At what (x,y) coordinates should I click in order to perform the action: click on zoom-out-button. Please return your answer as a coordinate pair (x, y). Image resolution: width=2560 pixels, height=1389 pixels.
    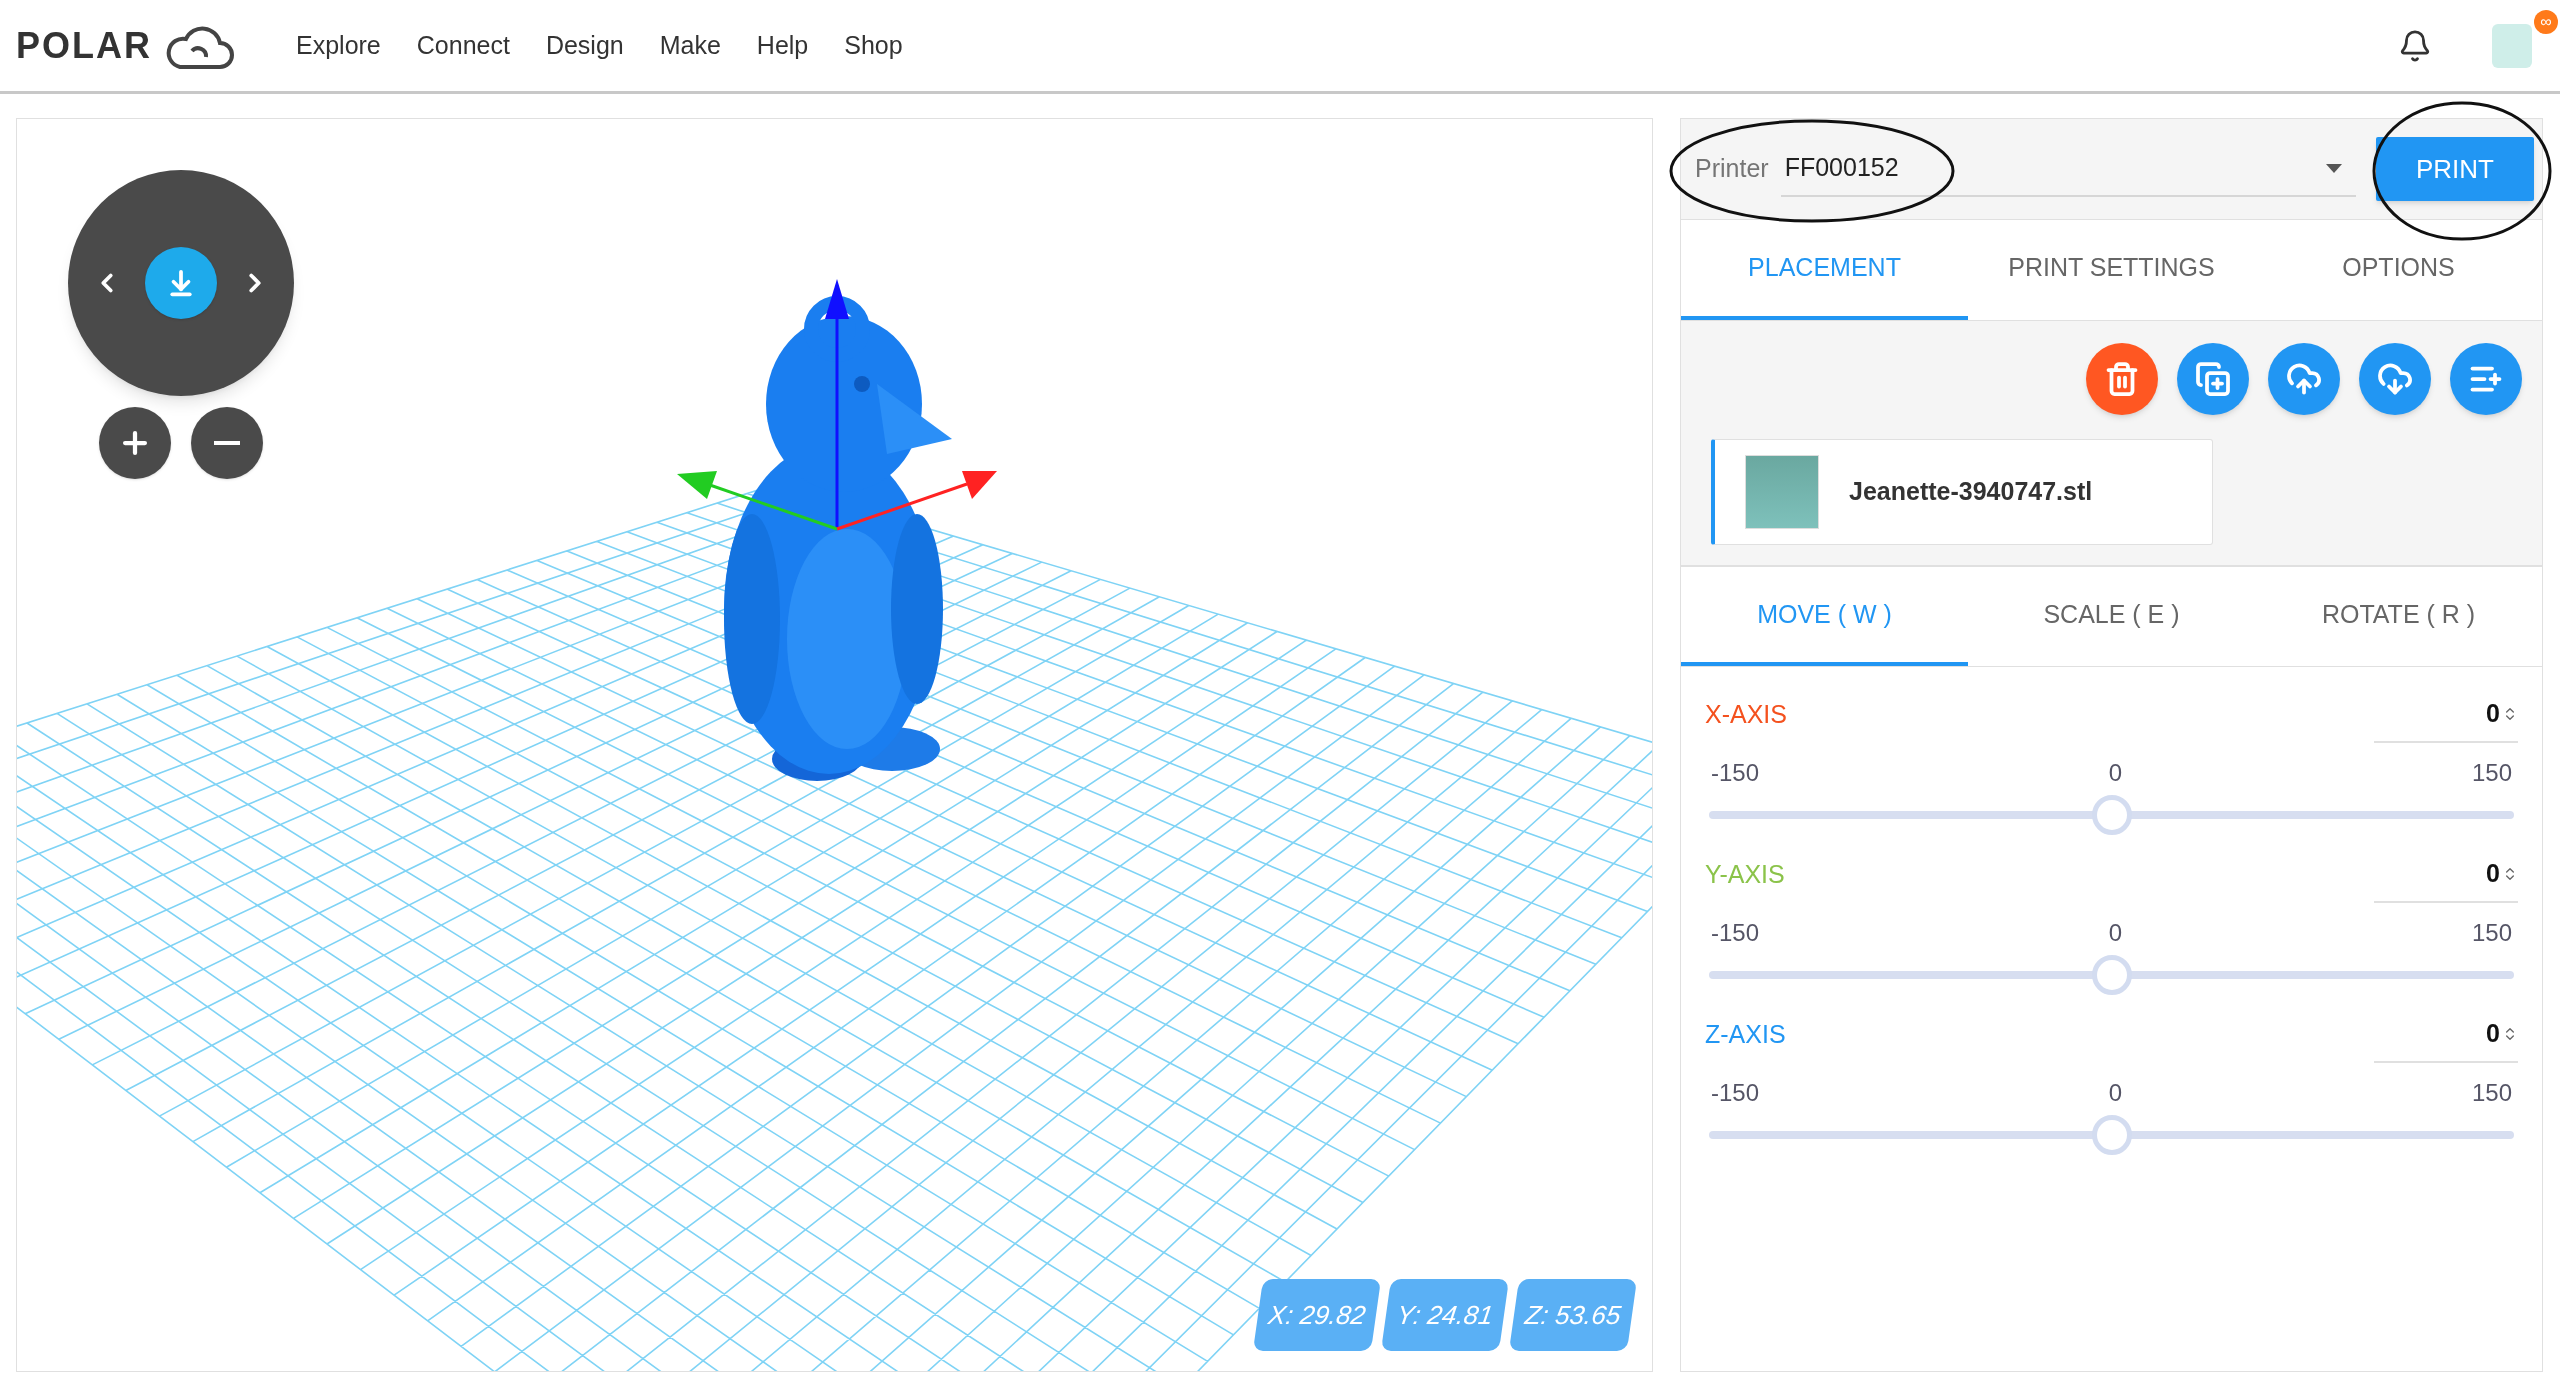
    Looking at the image, I should click on (227, 443).